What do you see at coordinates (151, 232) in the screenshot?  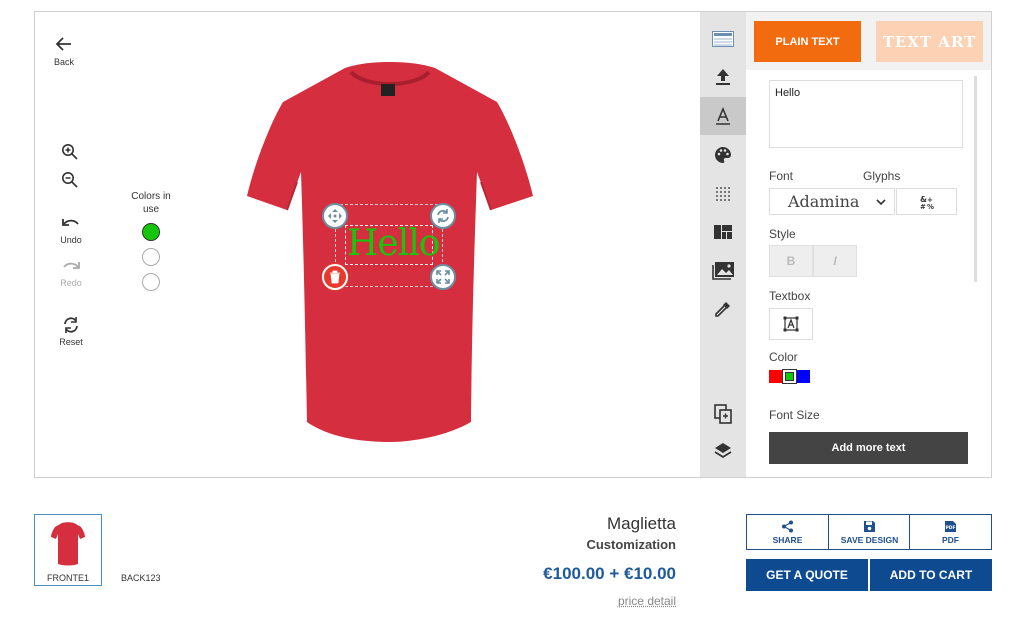 I see `color-swatch-green` at bounding box center [151, 232].